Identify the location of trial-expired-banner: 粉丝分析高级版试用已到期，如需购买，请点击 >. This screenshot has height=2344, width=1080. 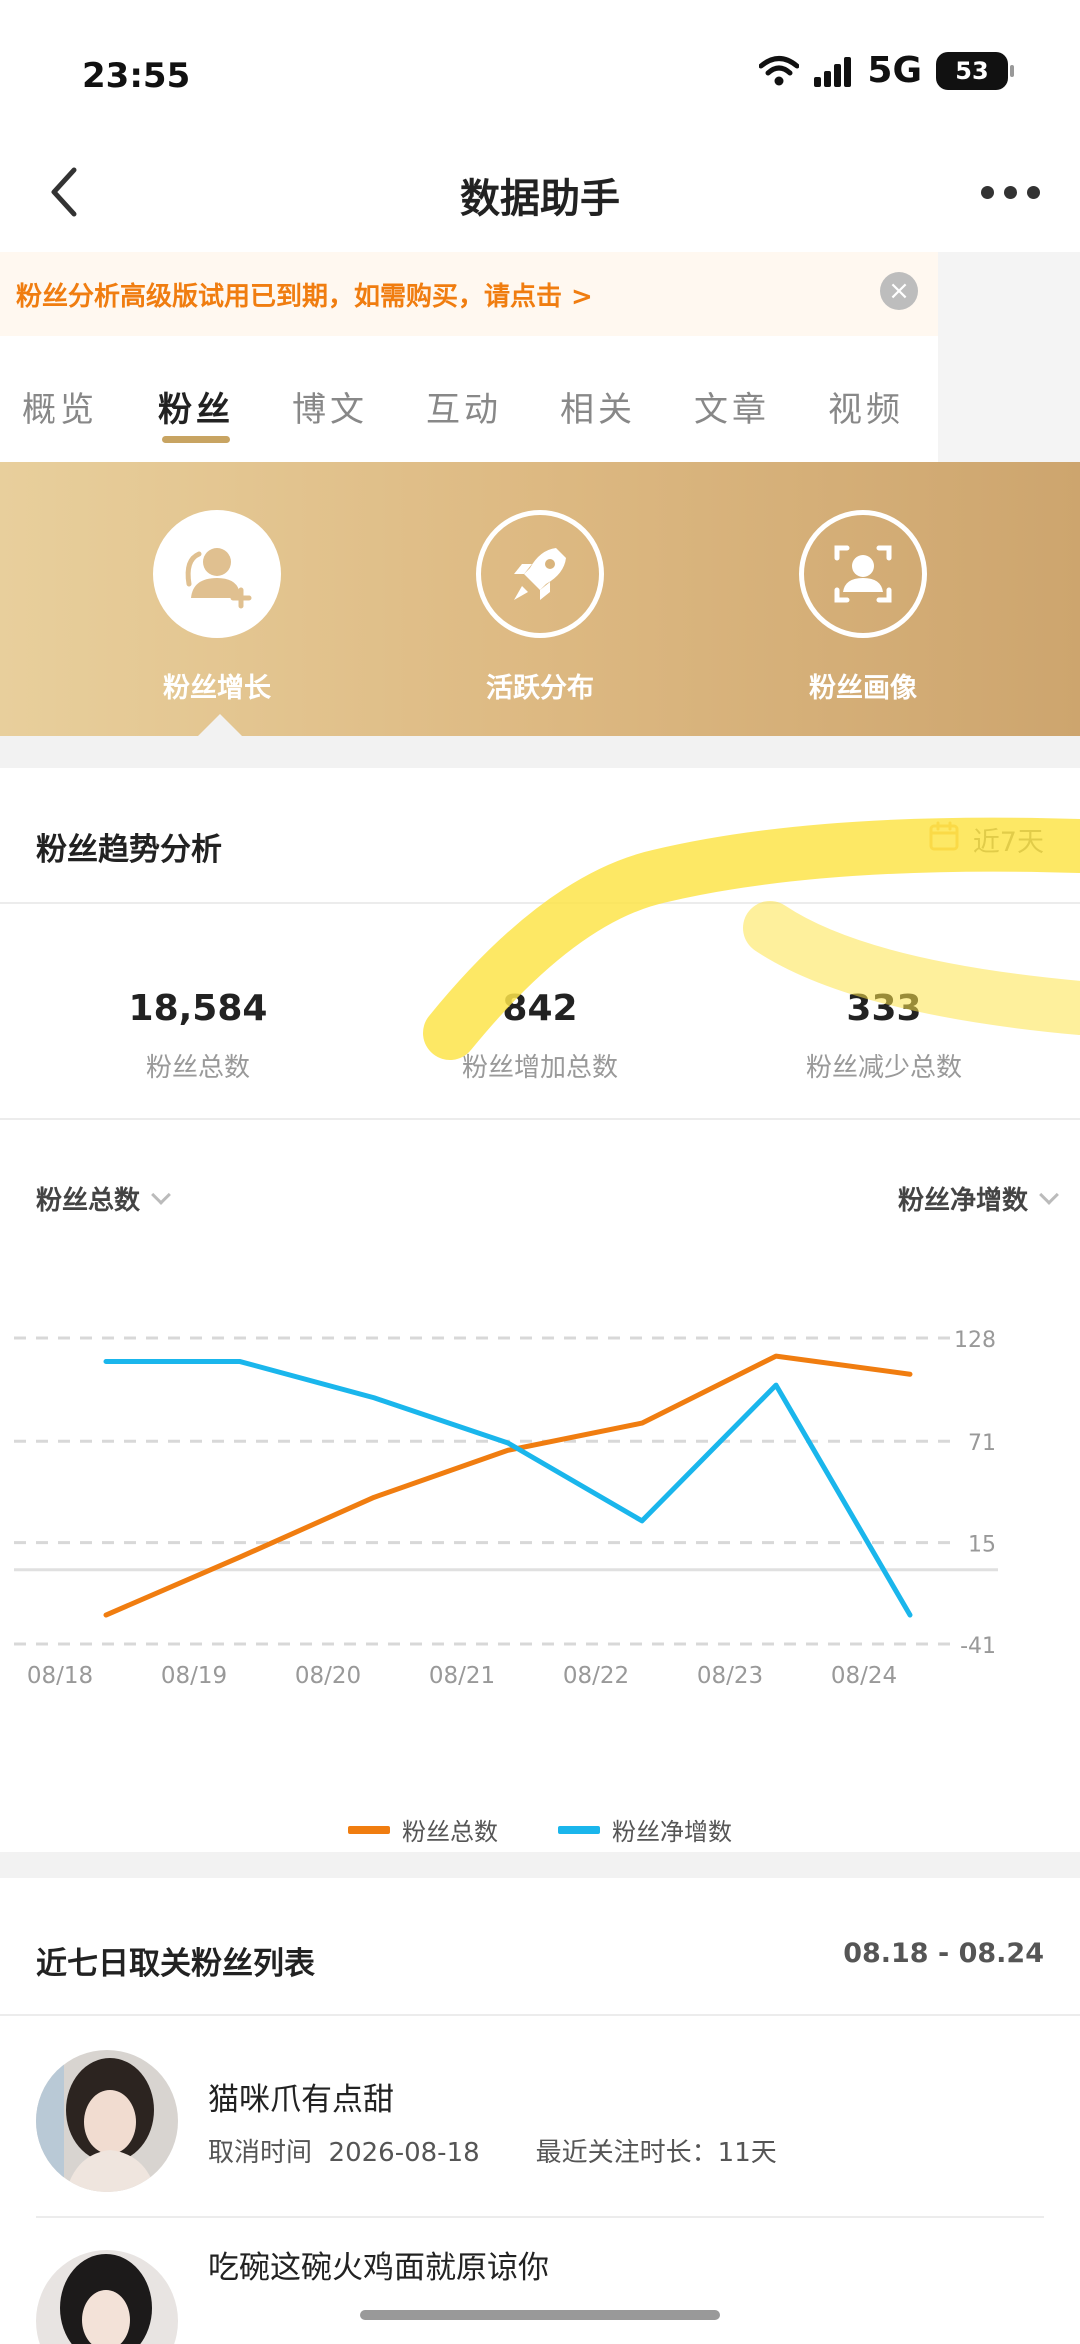
(470, 294).